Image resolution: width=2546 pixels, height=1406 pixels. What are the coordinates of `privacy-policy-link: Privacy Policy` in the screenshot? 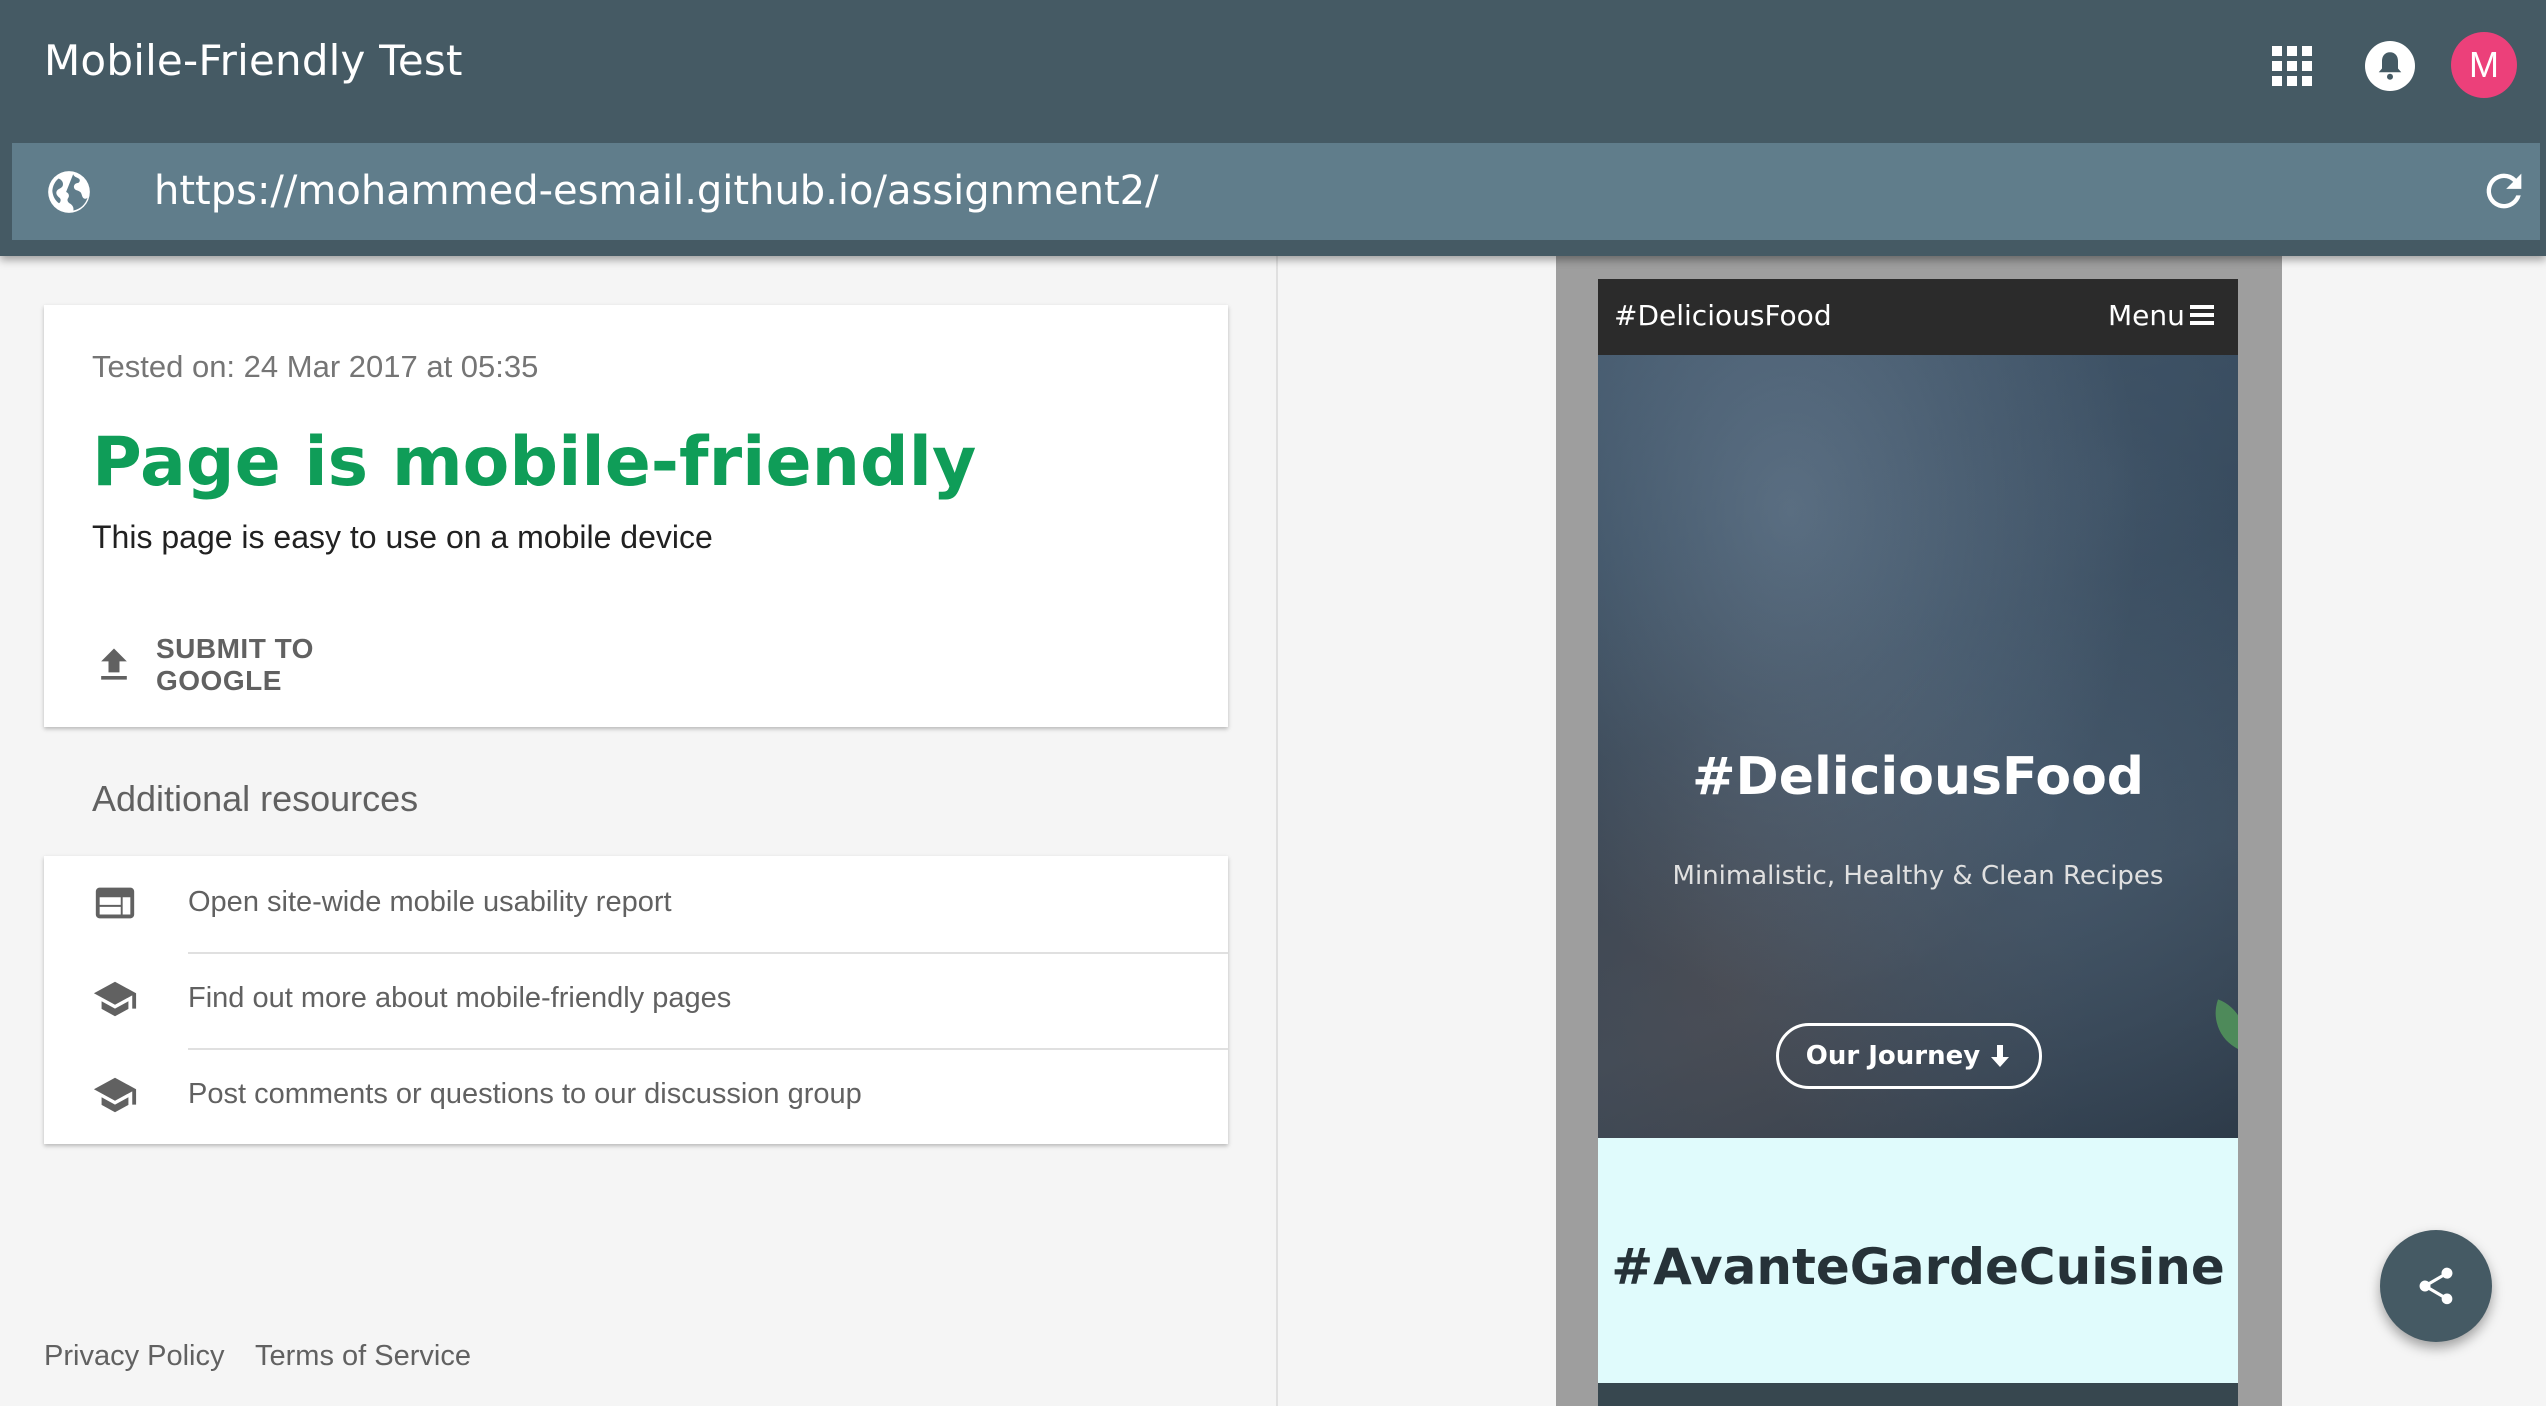 It's located at (134, 1356).